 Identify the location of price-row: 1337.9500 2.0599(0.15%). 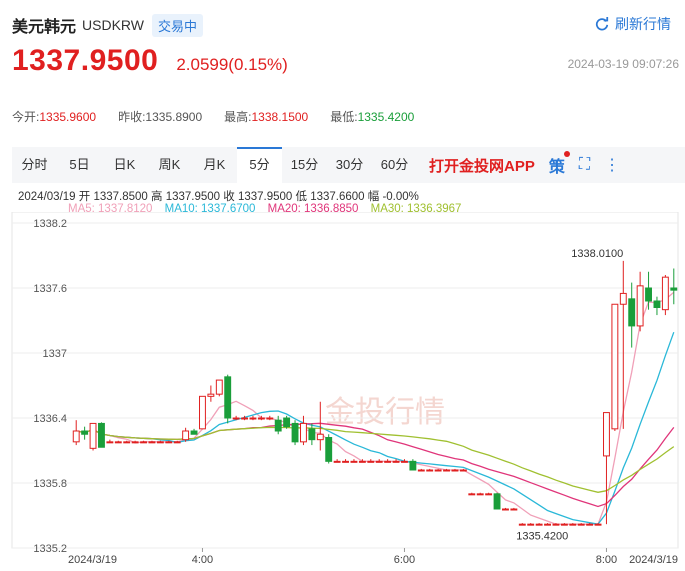
(150, 64).